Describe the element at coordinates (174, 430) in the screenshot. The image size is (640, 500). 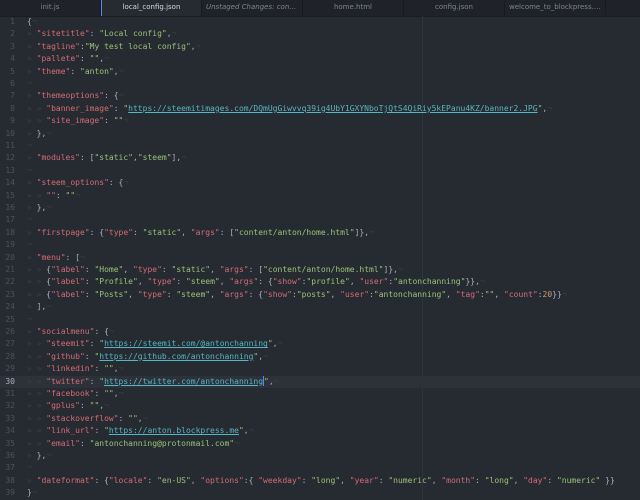
I see `url-link: https://anton.blockpress.me` at that location.